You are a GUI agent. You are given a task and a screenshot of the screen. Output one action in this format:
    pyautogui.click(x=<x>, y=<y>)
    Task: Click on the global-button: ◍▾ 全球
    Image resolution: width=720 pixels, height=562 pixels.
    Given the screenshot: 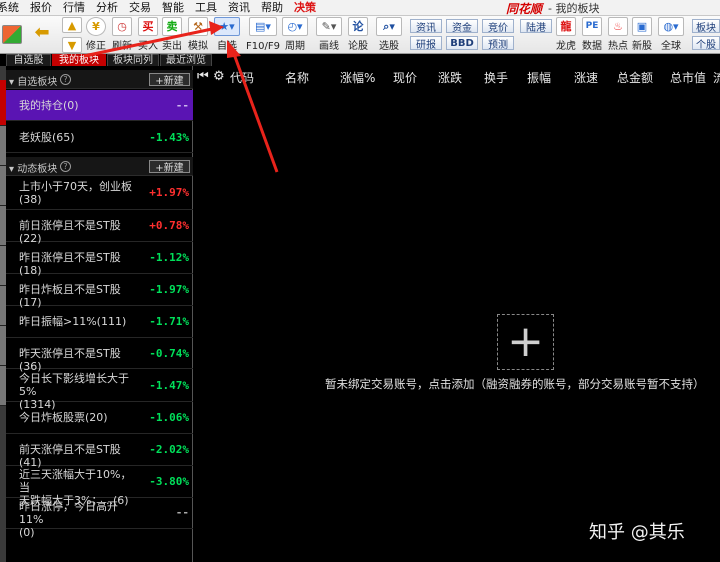 What is the action you would take?
    pyautogui.click(x=671, y=35)
    